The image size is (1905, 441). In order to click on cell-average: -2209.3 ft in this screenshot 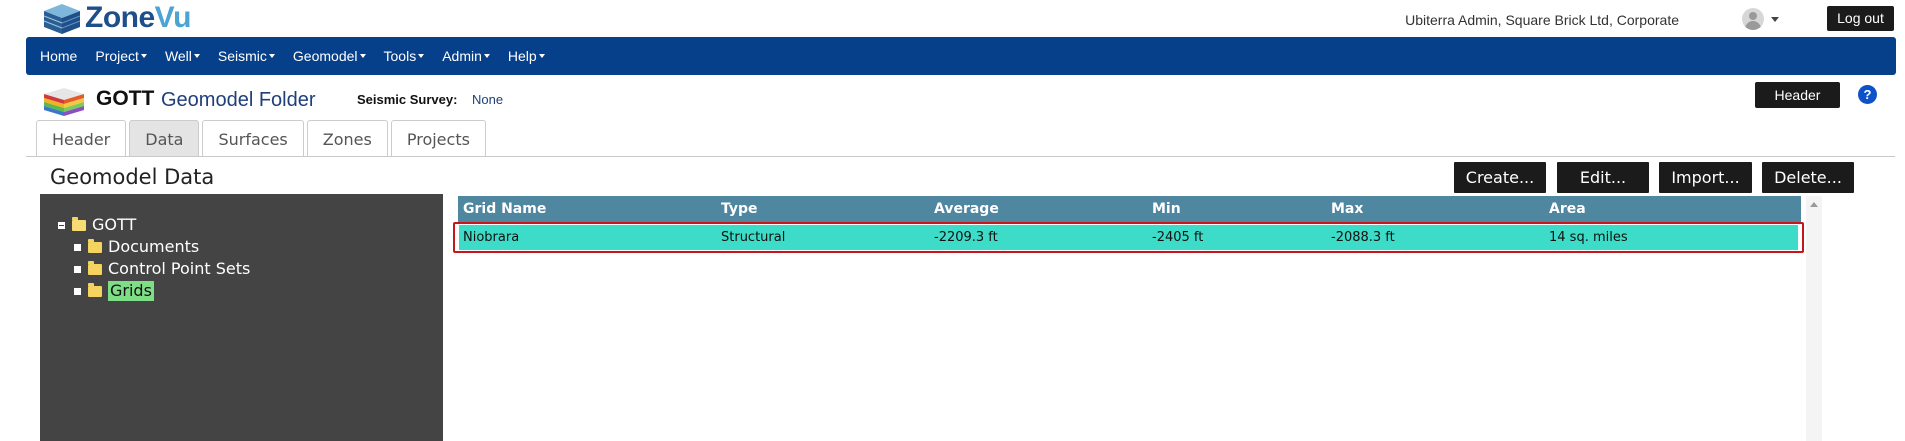, I will do `click(966, 237)`.